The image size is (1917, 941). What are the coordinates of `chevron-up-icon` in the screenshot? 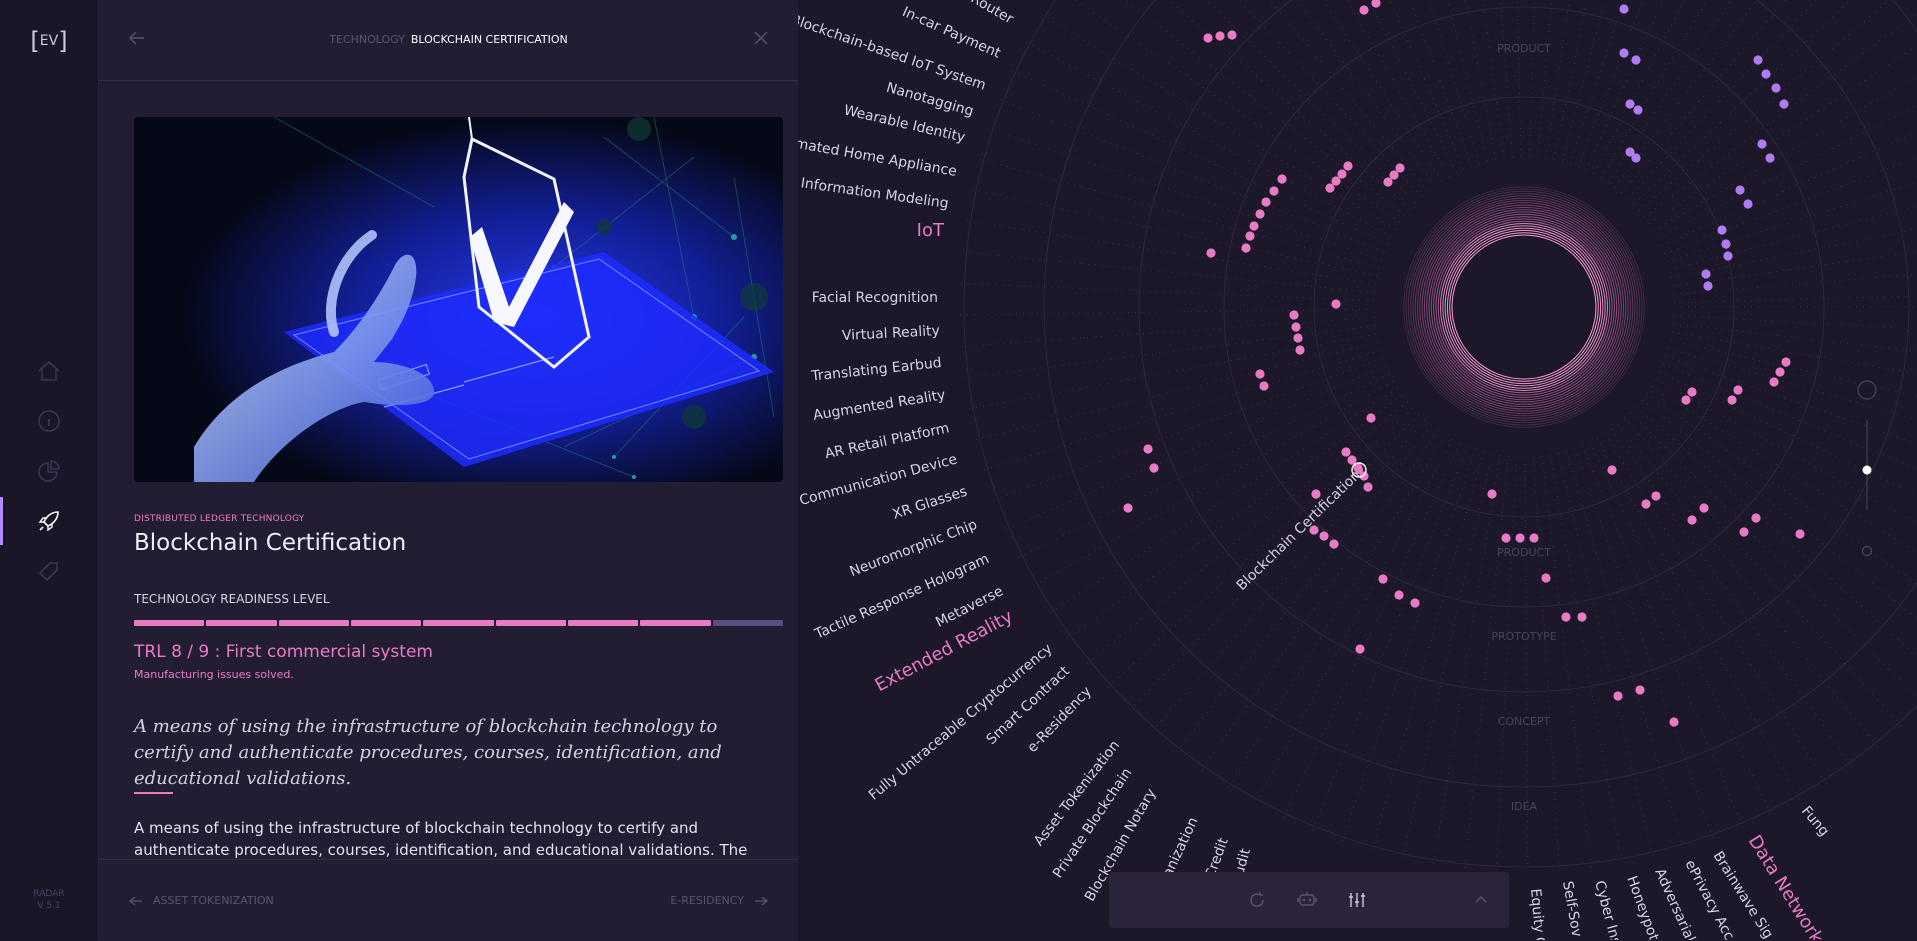 It's located at (1481, 900).